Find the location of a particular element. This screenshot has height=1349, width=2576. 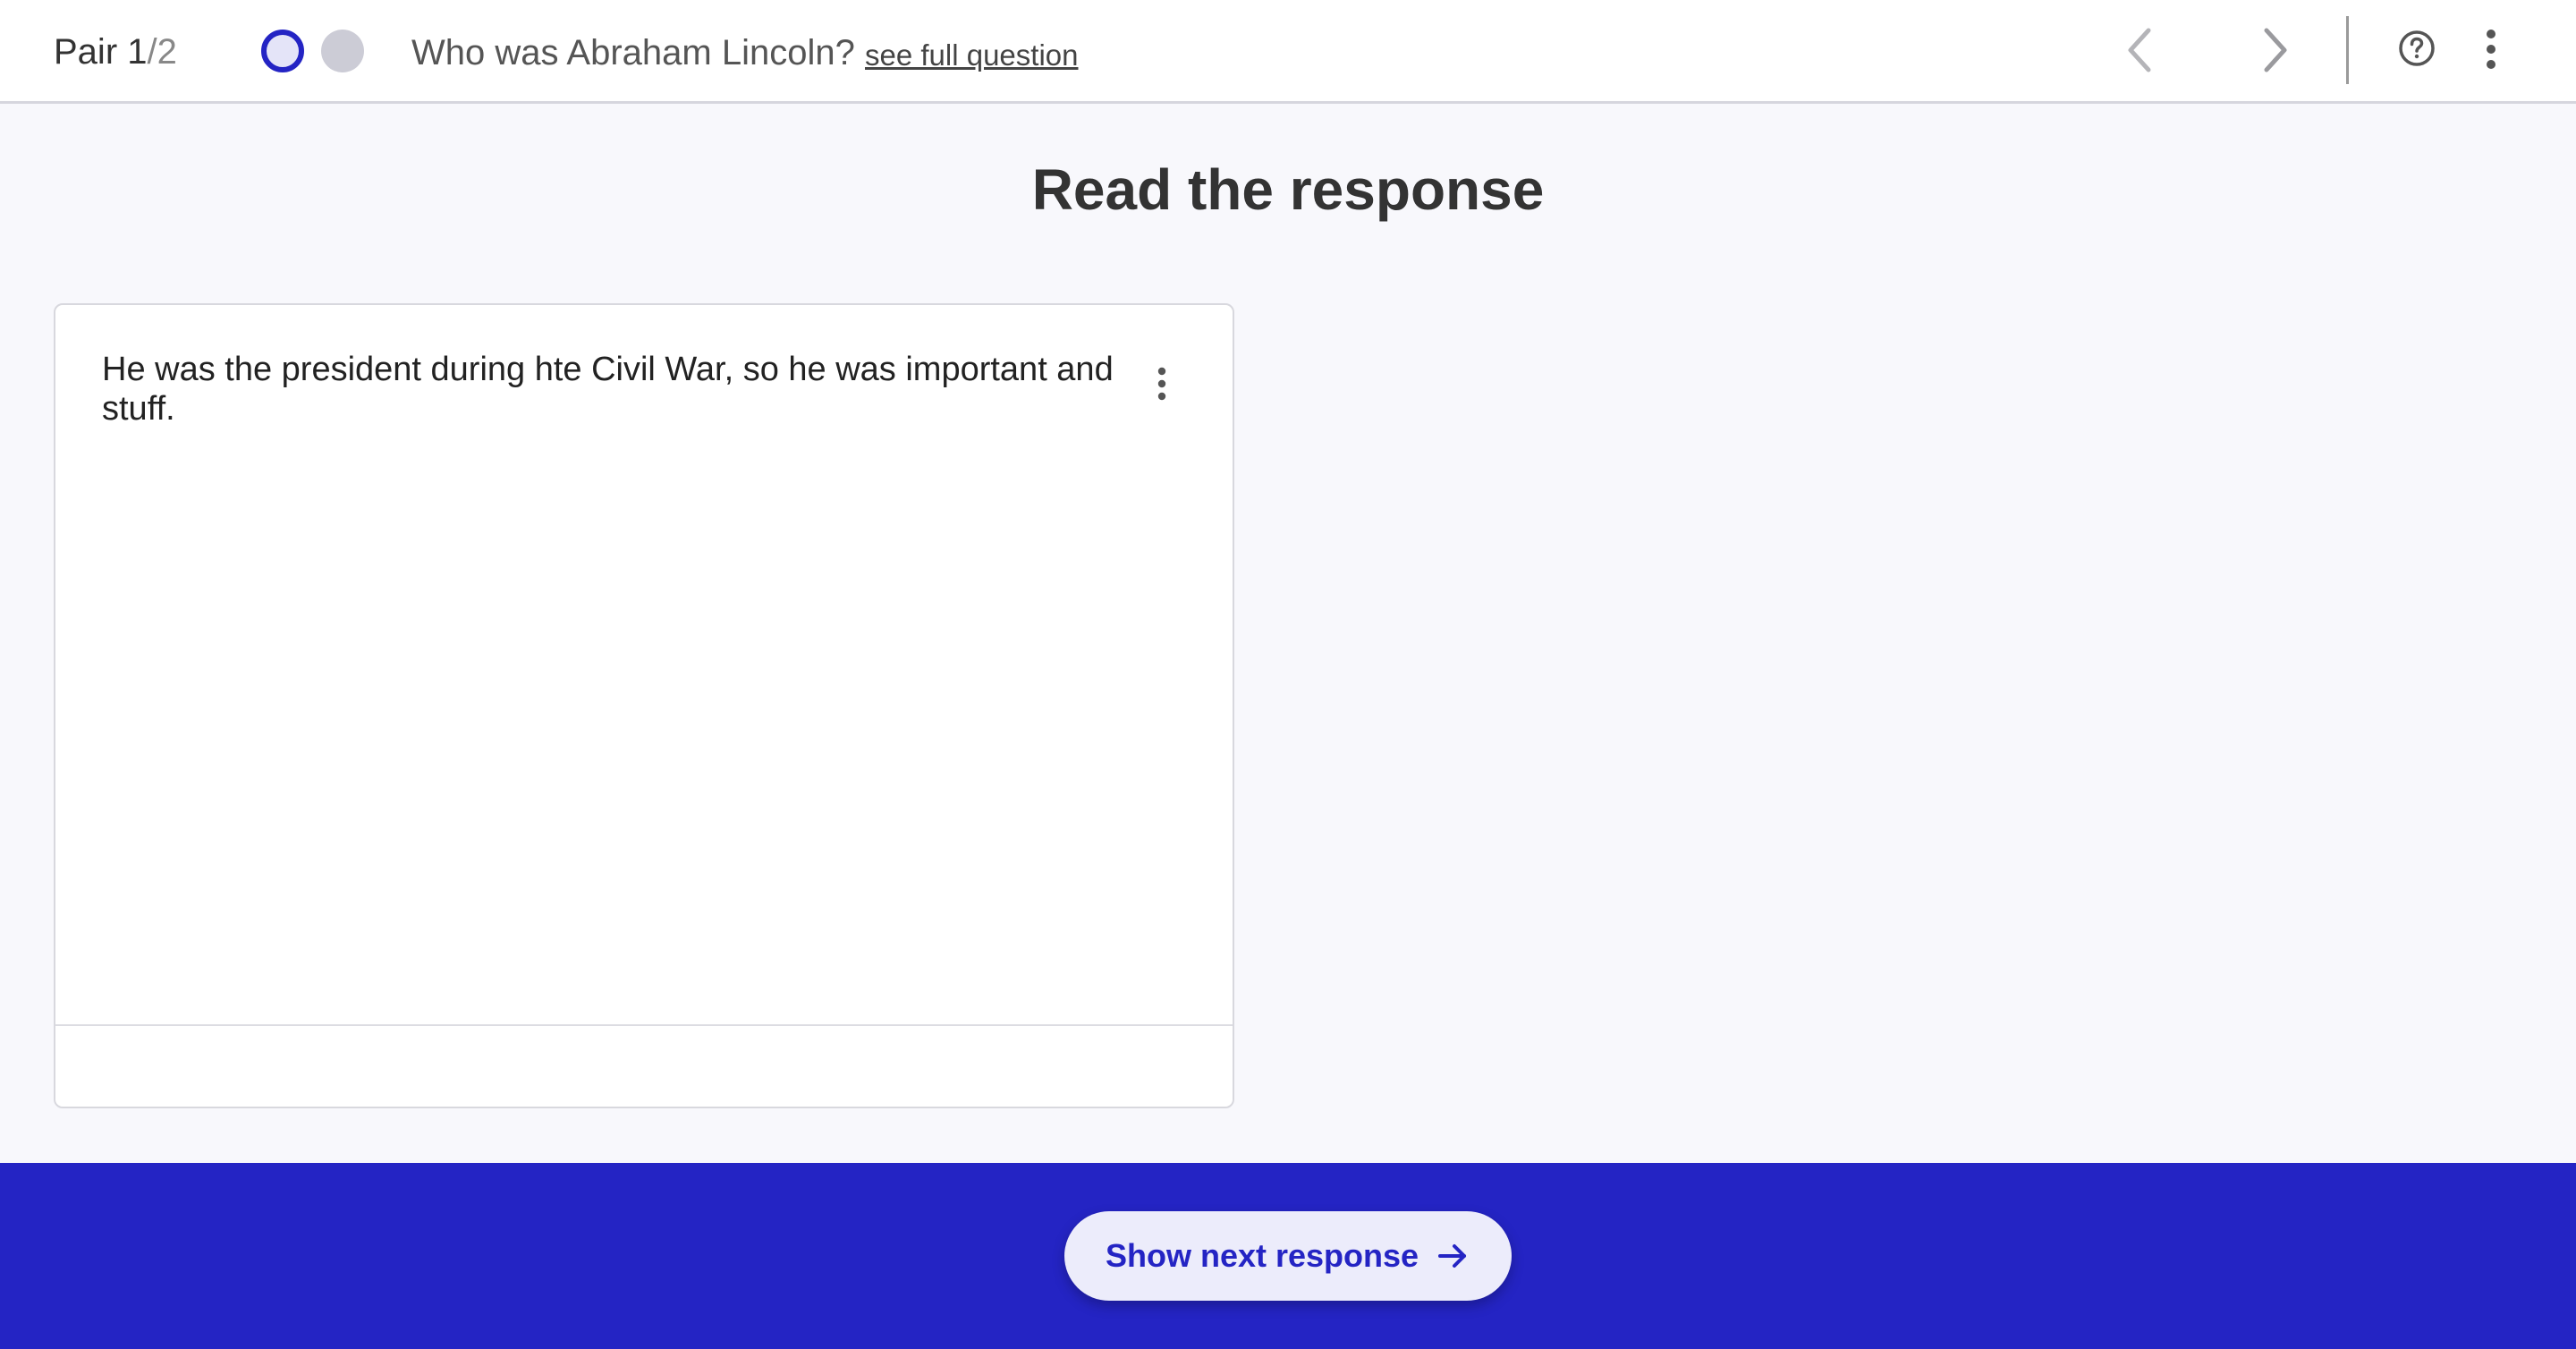

question-circle-icon is located at coordinates (2417, 48).